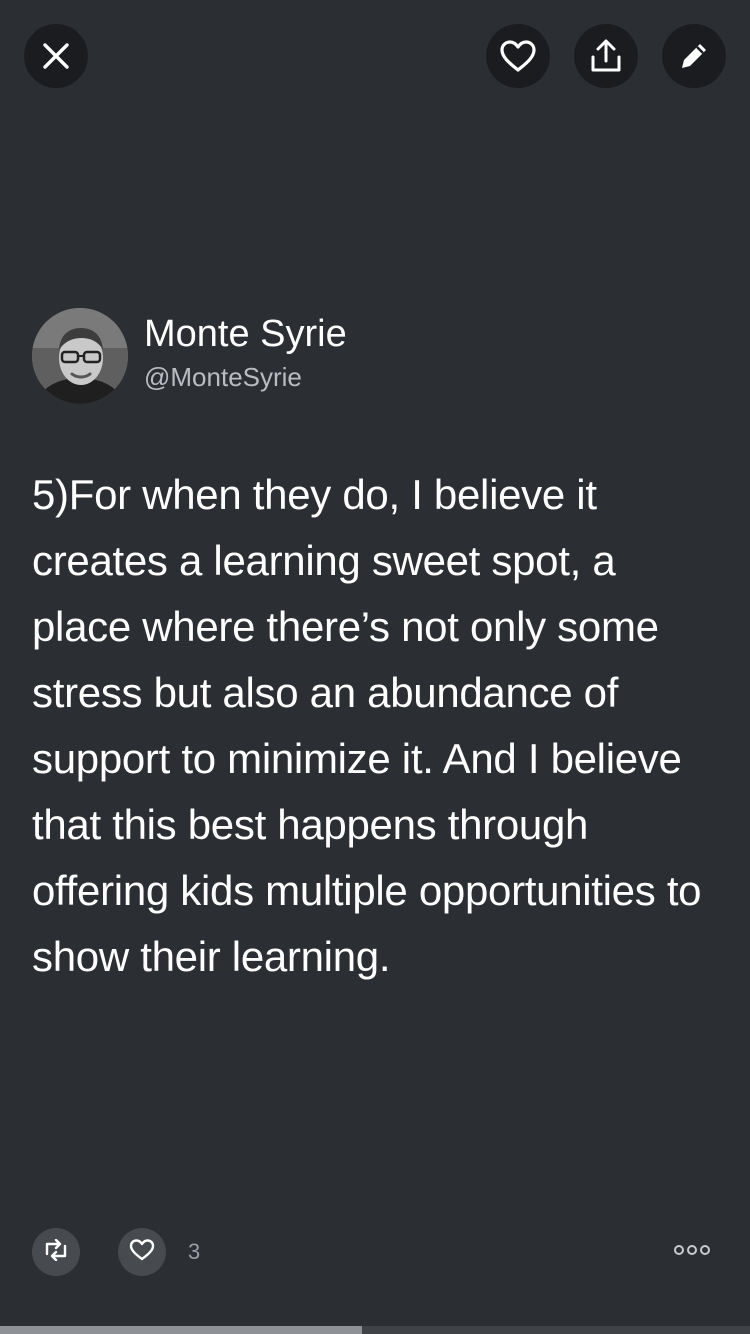  I want to click on like-button, so click(518, 56).